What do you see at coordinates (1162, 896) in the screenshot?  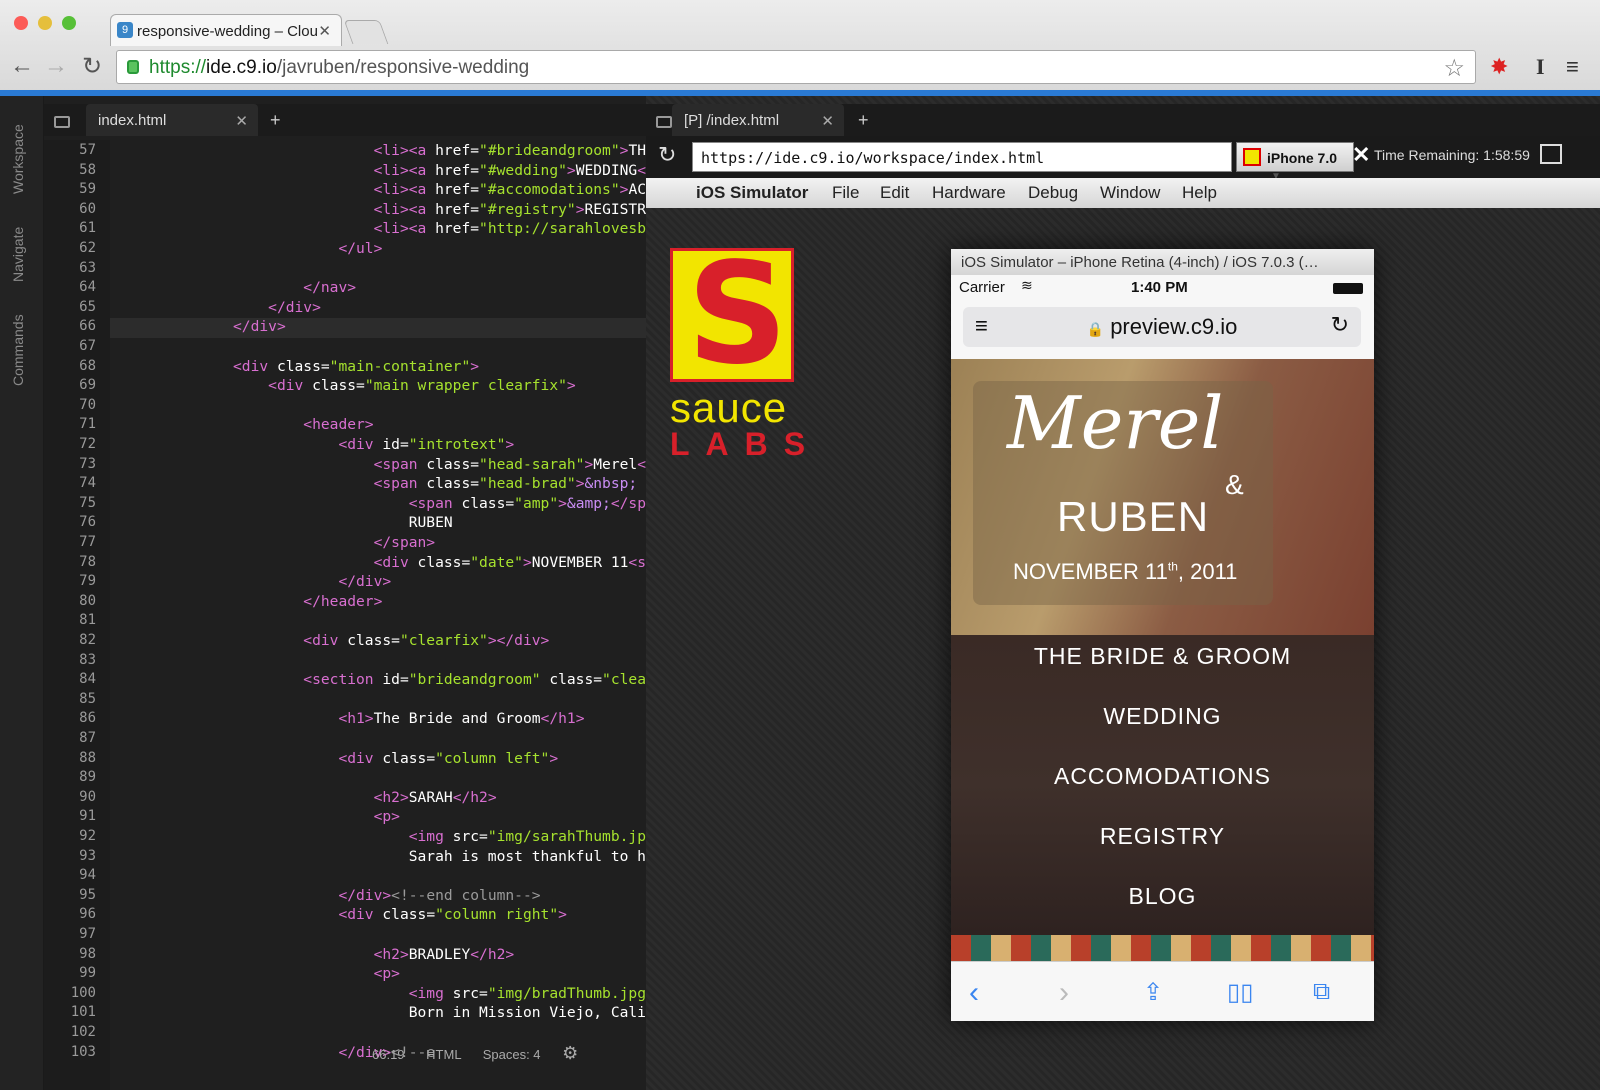 I see `nav-blog: BLOG` at bounding box center [1162, 896].